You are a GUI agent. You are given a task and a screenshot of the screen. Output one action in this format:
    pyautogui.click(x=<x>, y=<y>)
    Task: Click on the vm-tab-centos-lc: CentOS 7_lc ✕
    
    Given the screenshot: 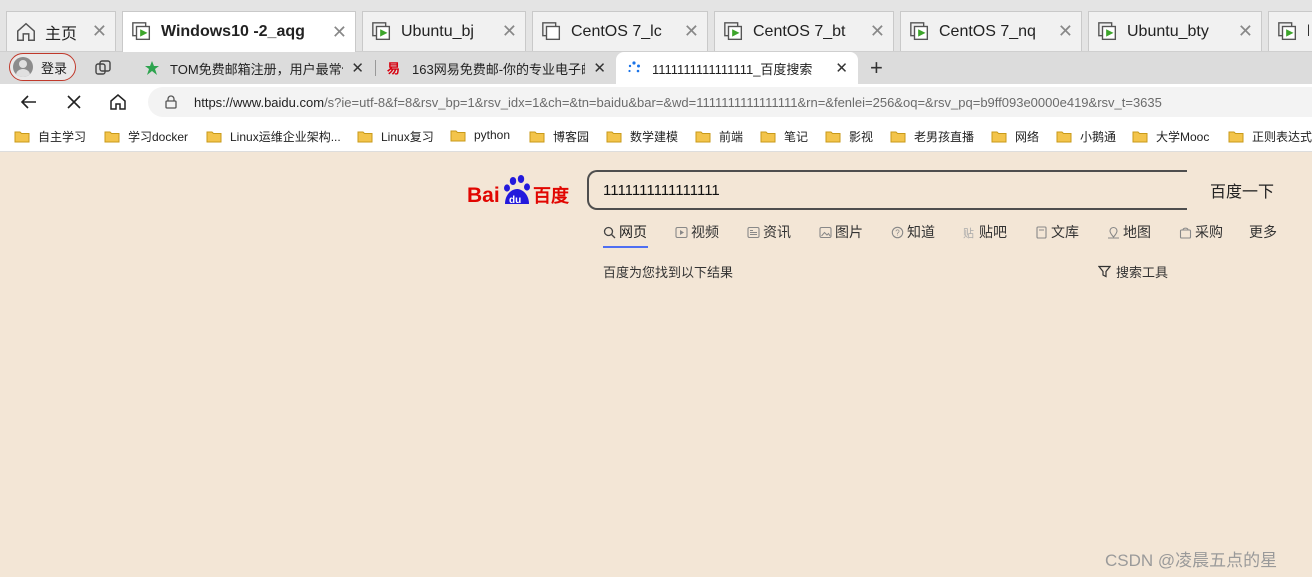 What is the action you would take?
    pyautogui.click(x=620, y=31)
    